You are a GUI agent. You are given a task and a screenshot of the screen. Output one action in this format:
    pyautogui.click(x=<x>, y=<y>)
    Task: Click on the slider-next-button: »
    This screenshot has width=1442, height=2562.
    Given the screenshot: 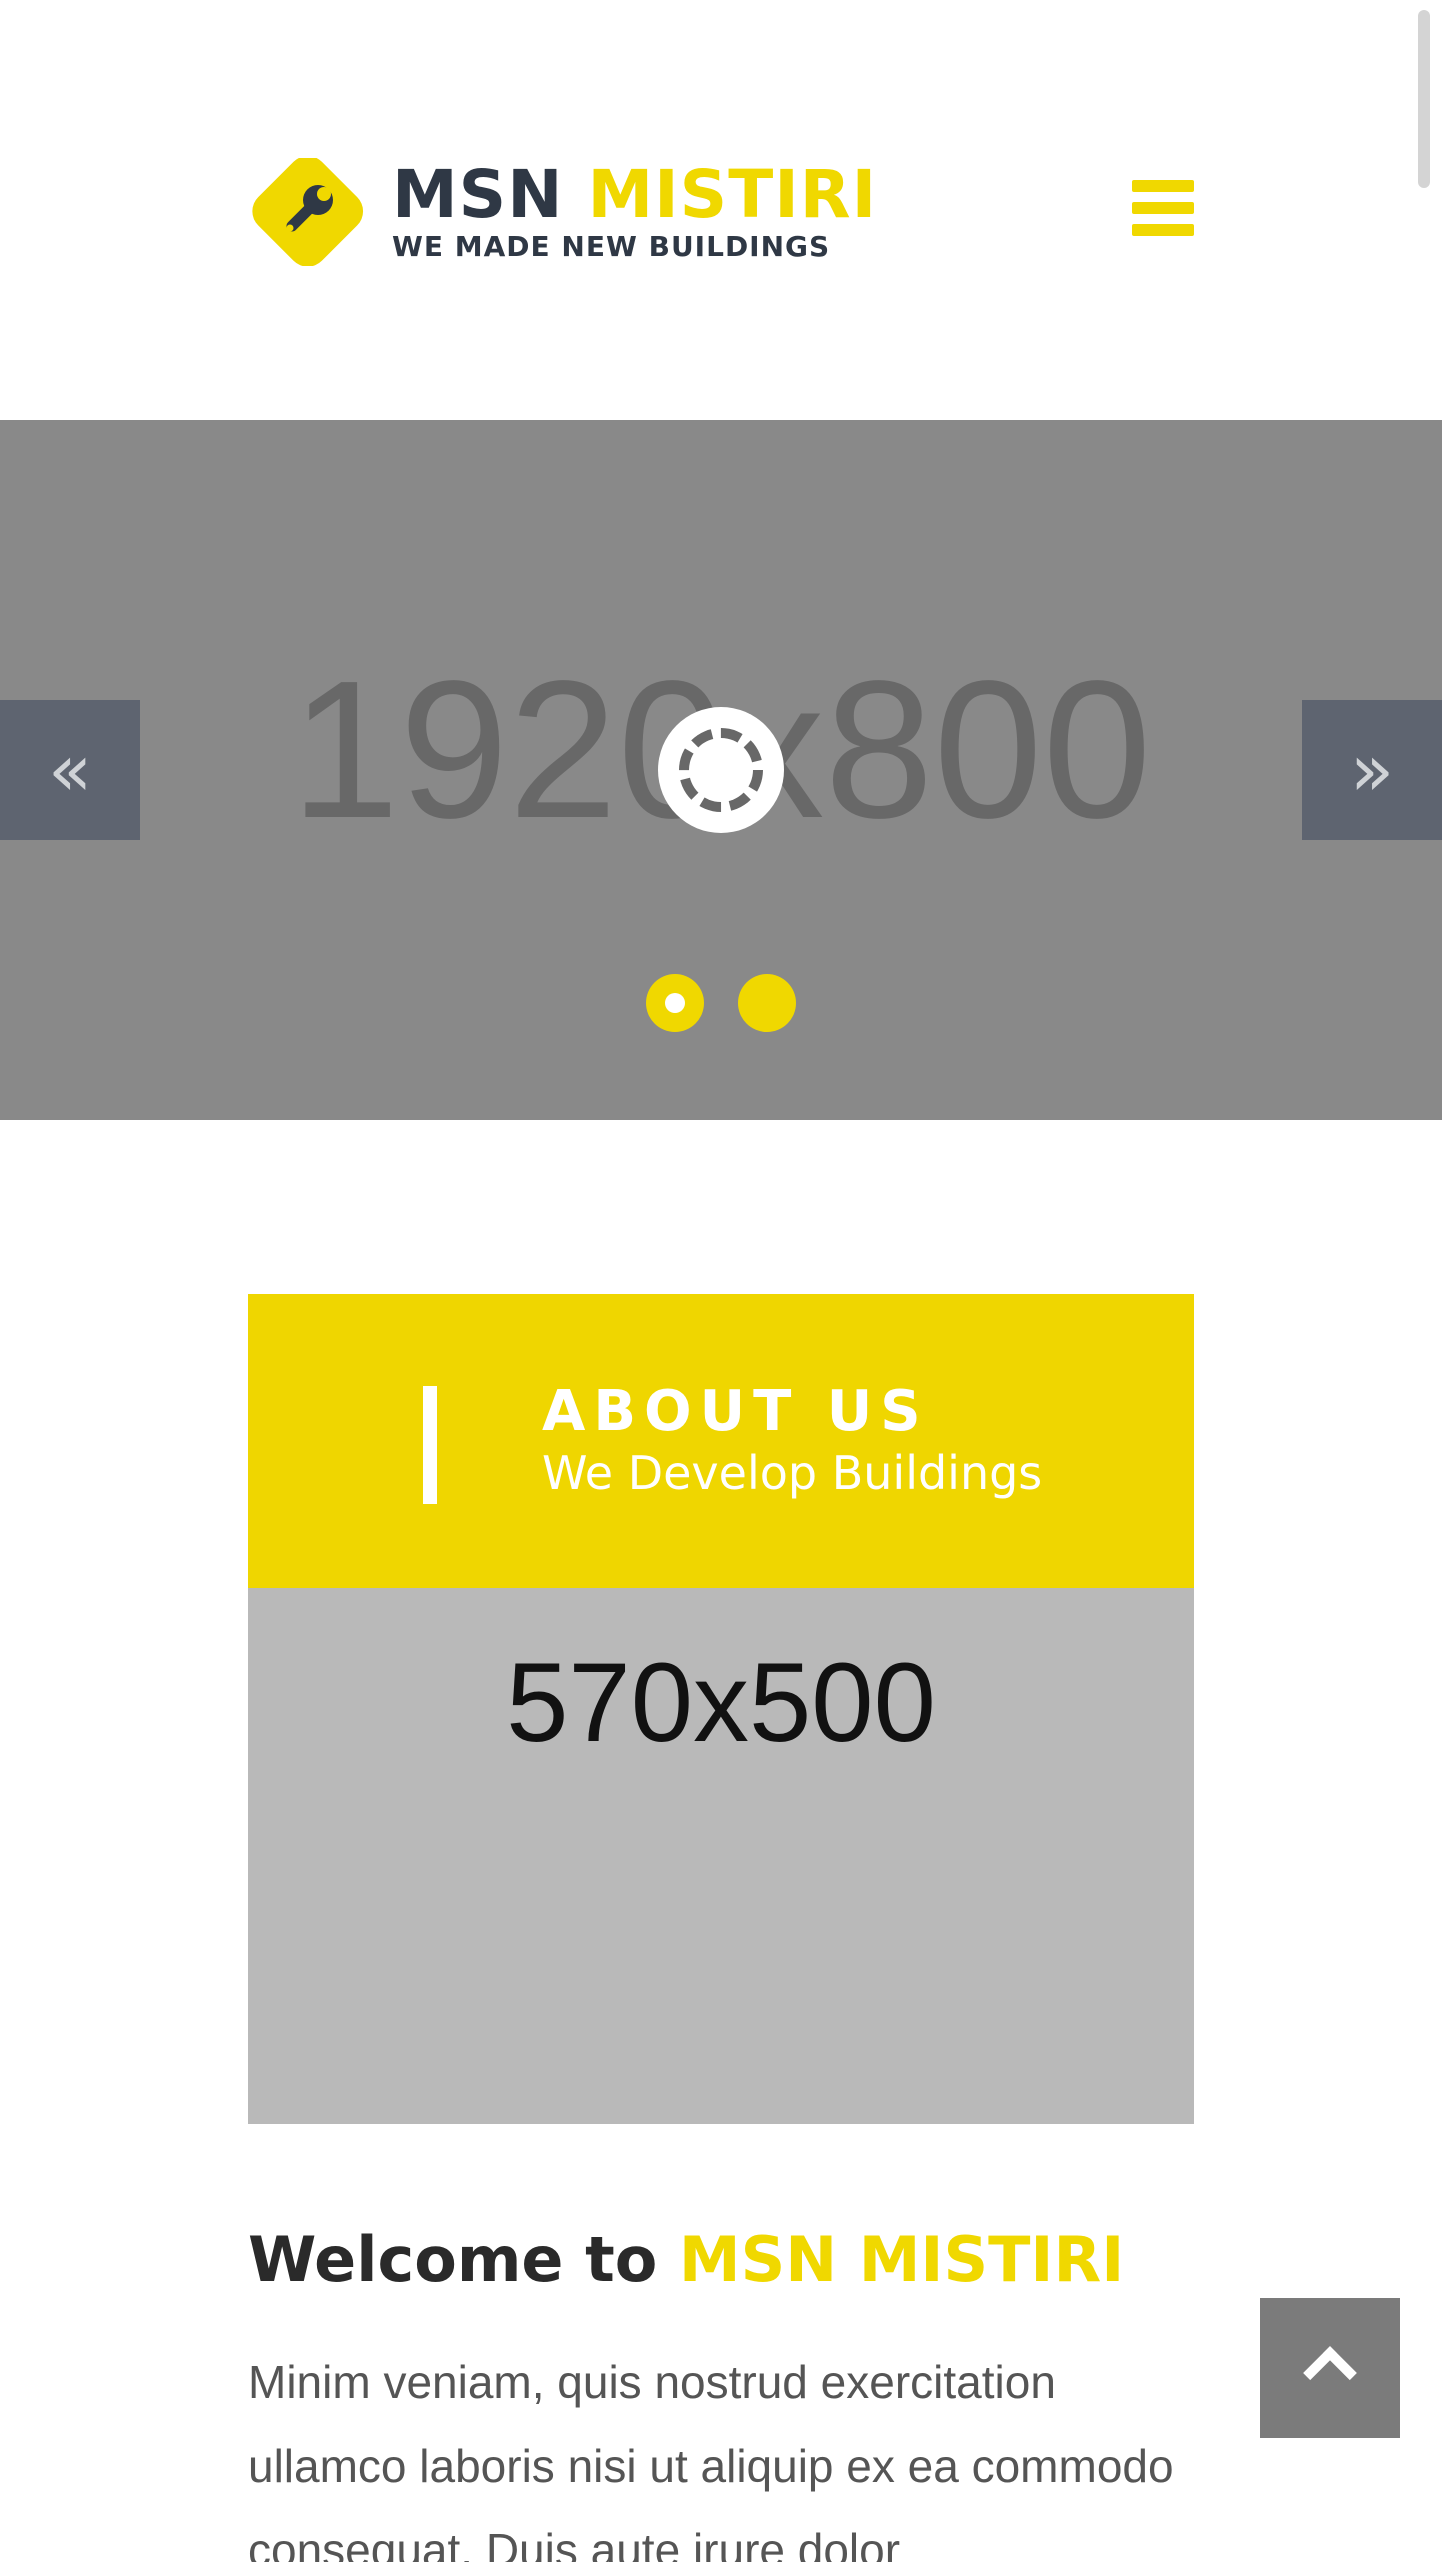 What is the action you would take?
    pyautogui.click(x=1372, y=770)
    